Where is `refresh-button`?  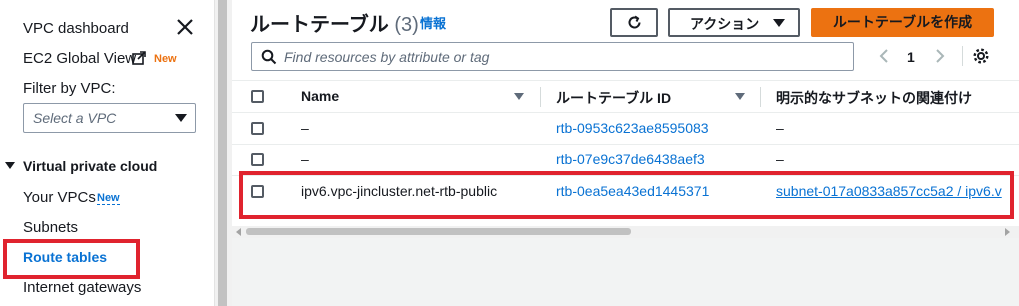
refresh-button is located at coordinates (634, 22).